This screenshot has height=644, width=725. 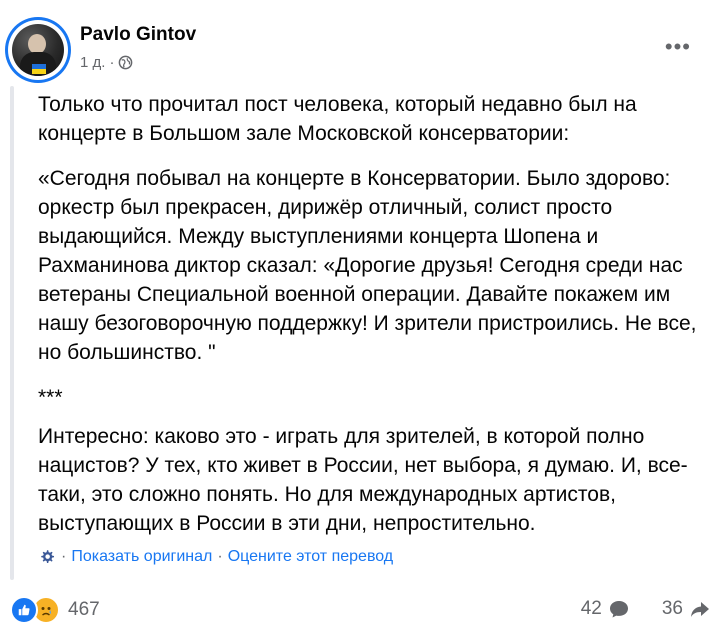 What do you see at coordinates (24, 610) in the screenshot?
I see `like-icon` at bounding box center [24, 610].